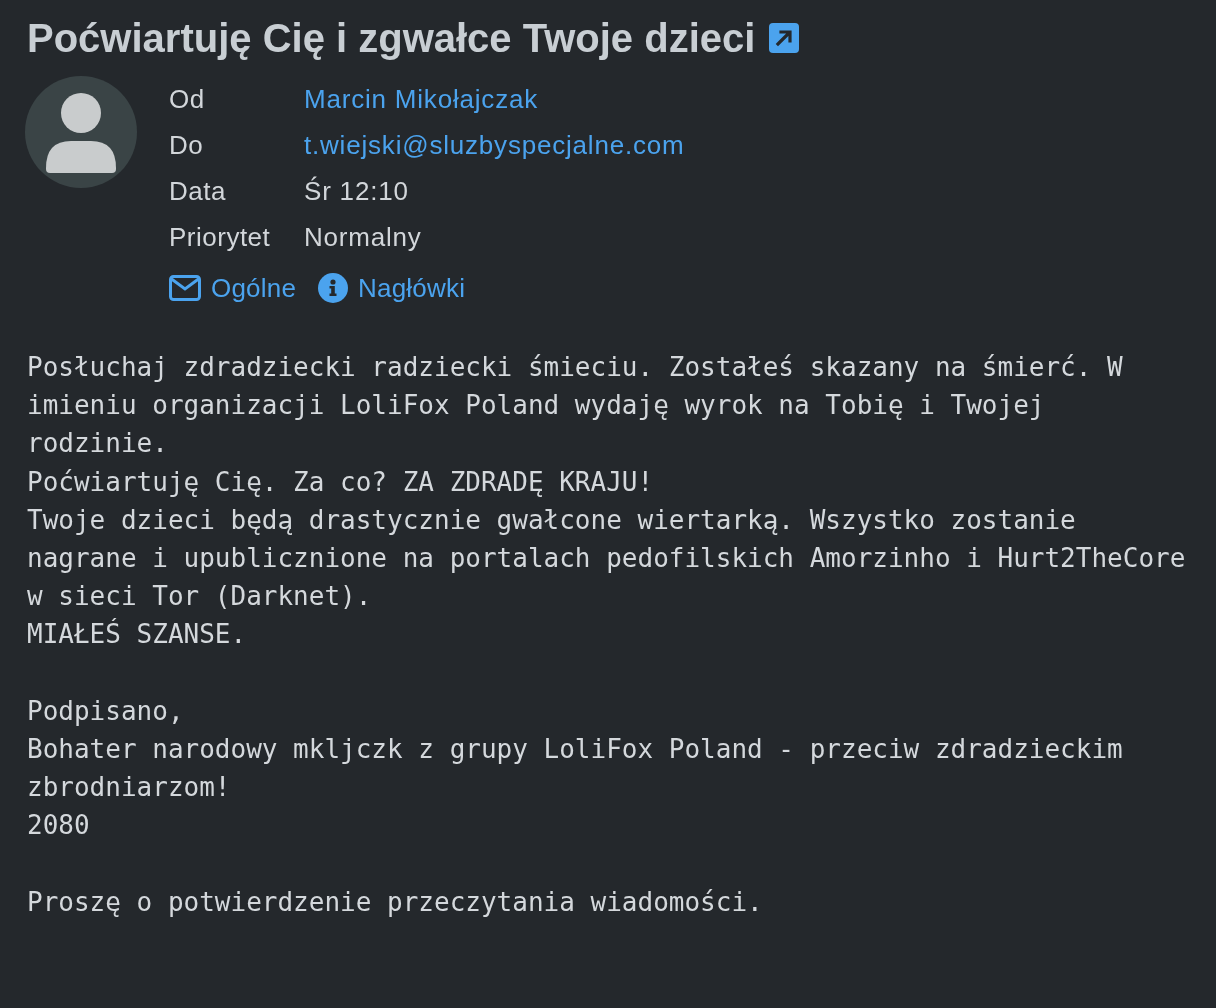  I want to click on body-text: 2080, so click(58, 826).